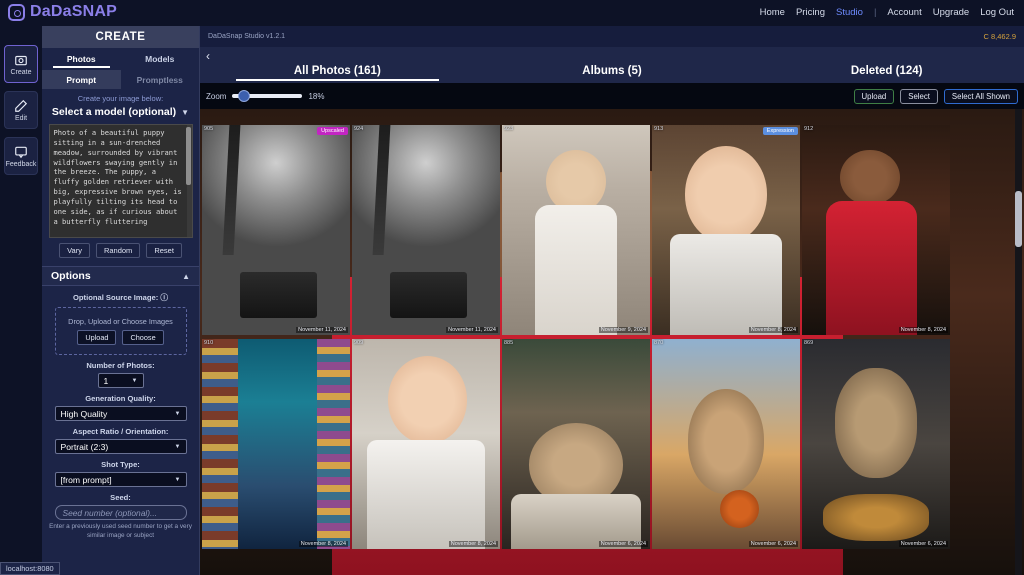 The width and height of the screenshot is (1024, 575). What do you see at coordinates (81, 79) in the screenshot?
I see `subtab-prompt: Prompt` at bounding box center [81, 79].